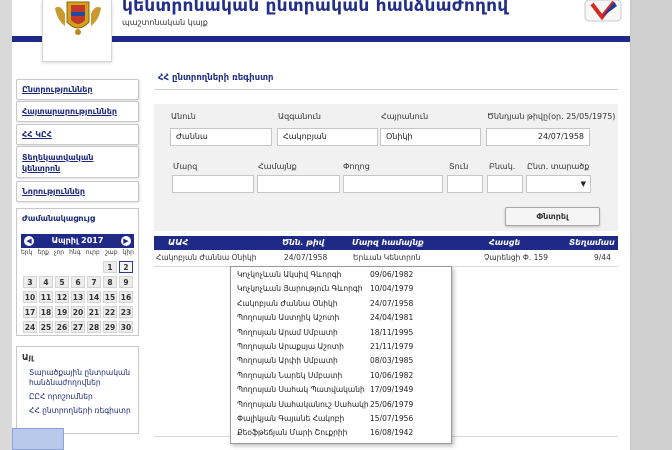 The image size is (672, 450). Describe the element at coordinates (77, 191) in the screenshot. I see `nav-news: Նորություններ` at that location.